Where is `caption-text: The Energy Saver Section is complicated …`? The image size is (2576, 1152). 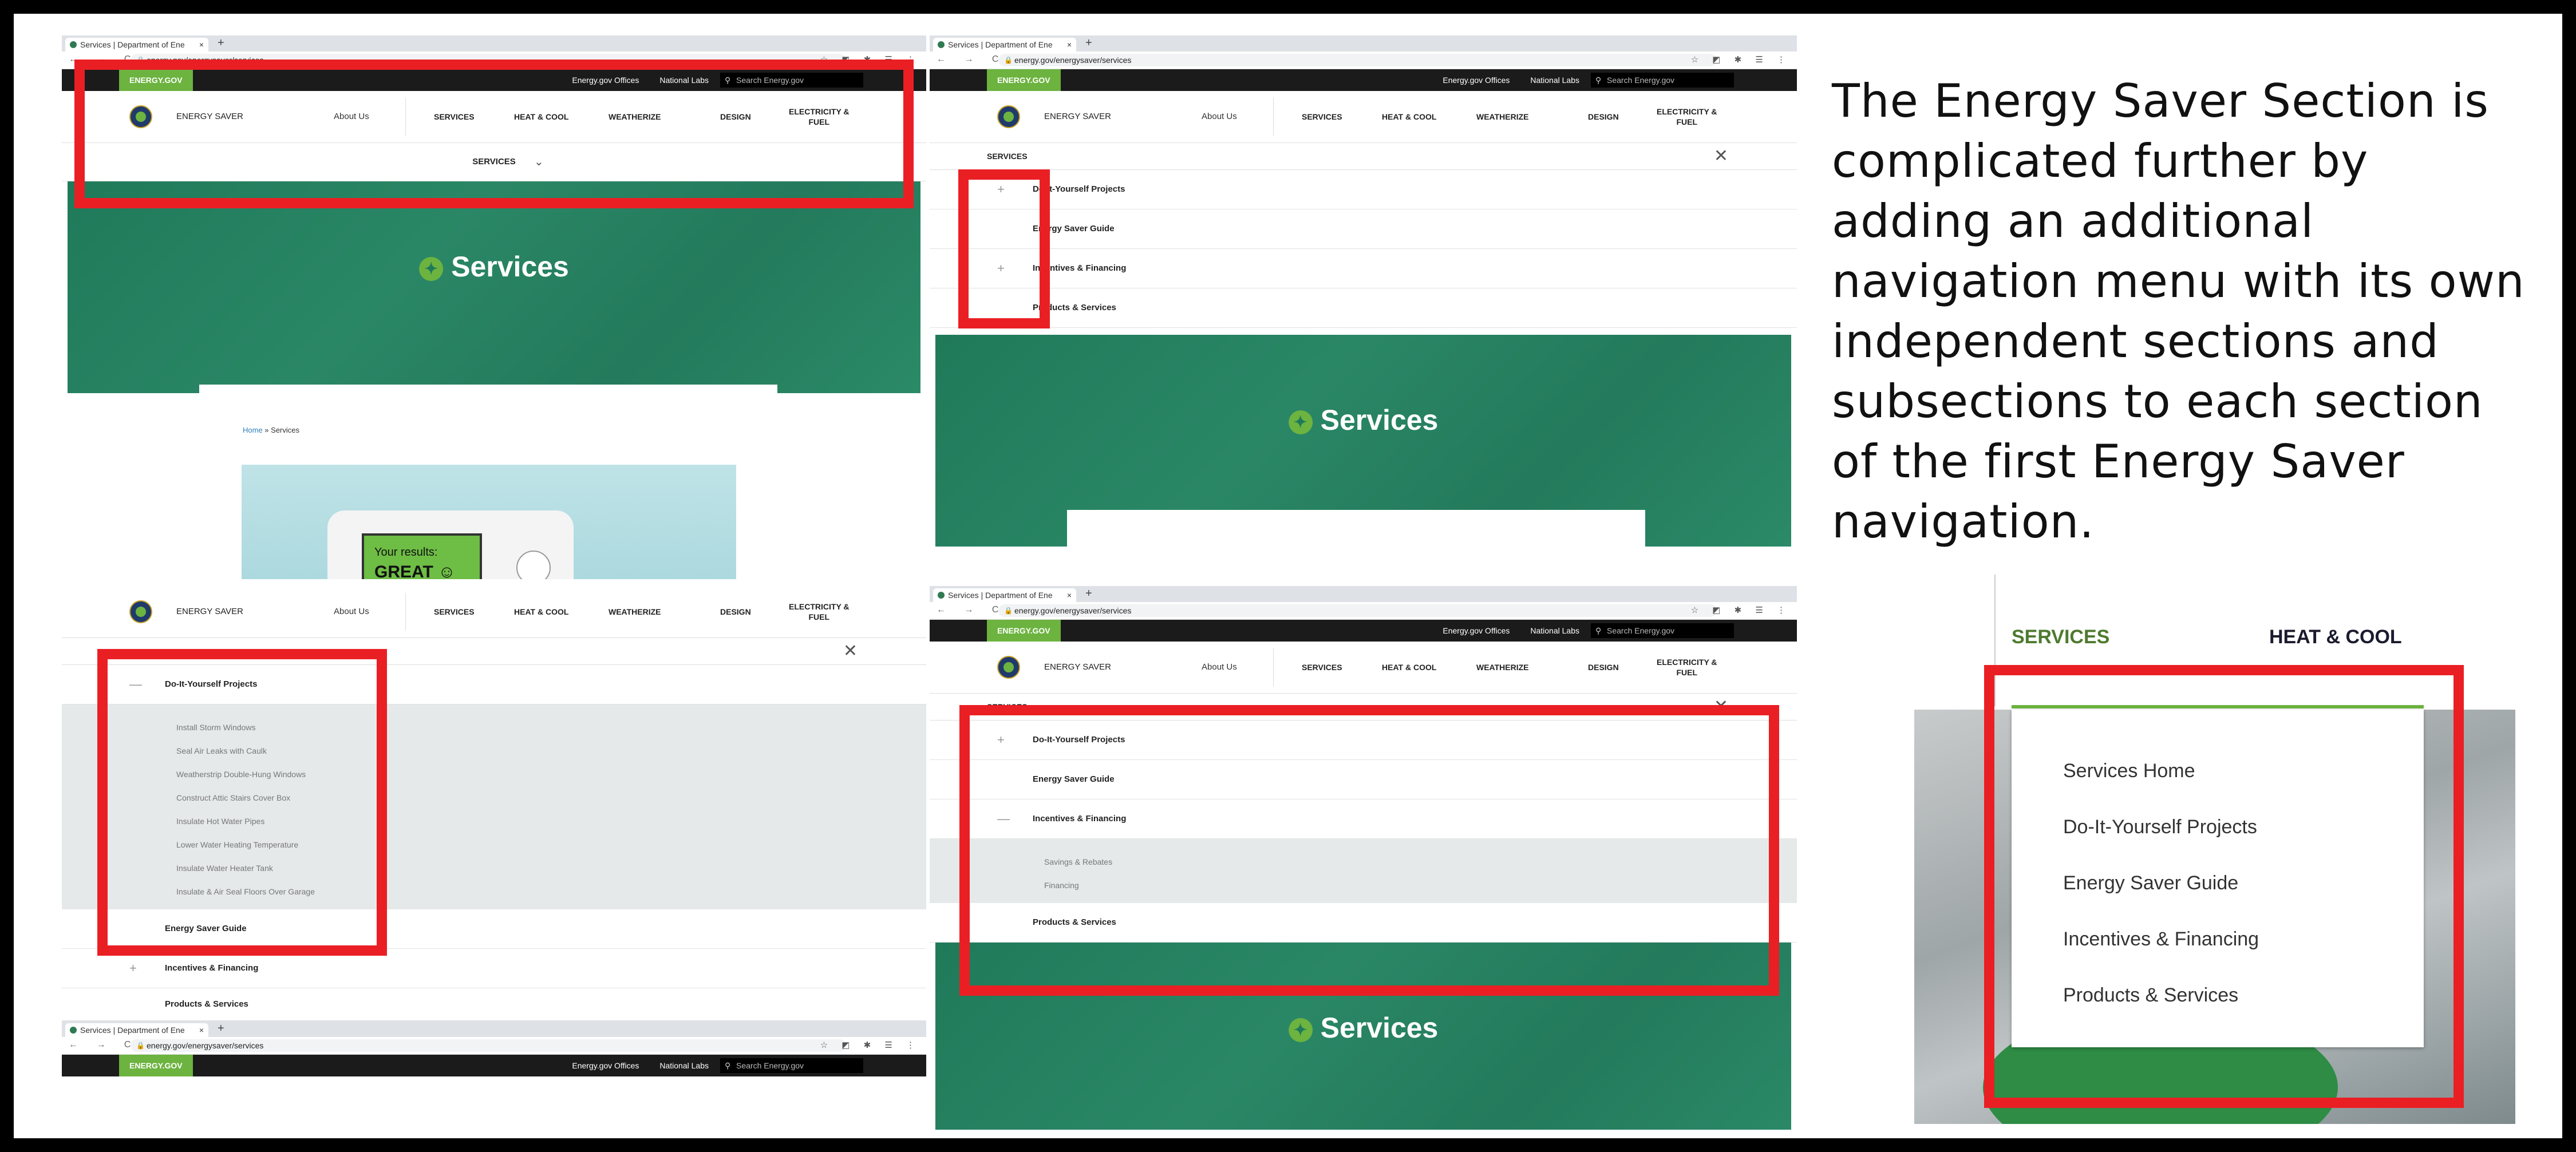 caption-text: The Energy Saver Section is complicated … is located at coordinates (2178, 311).